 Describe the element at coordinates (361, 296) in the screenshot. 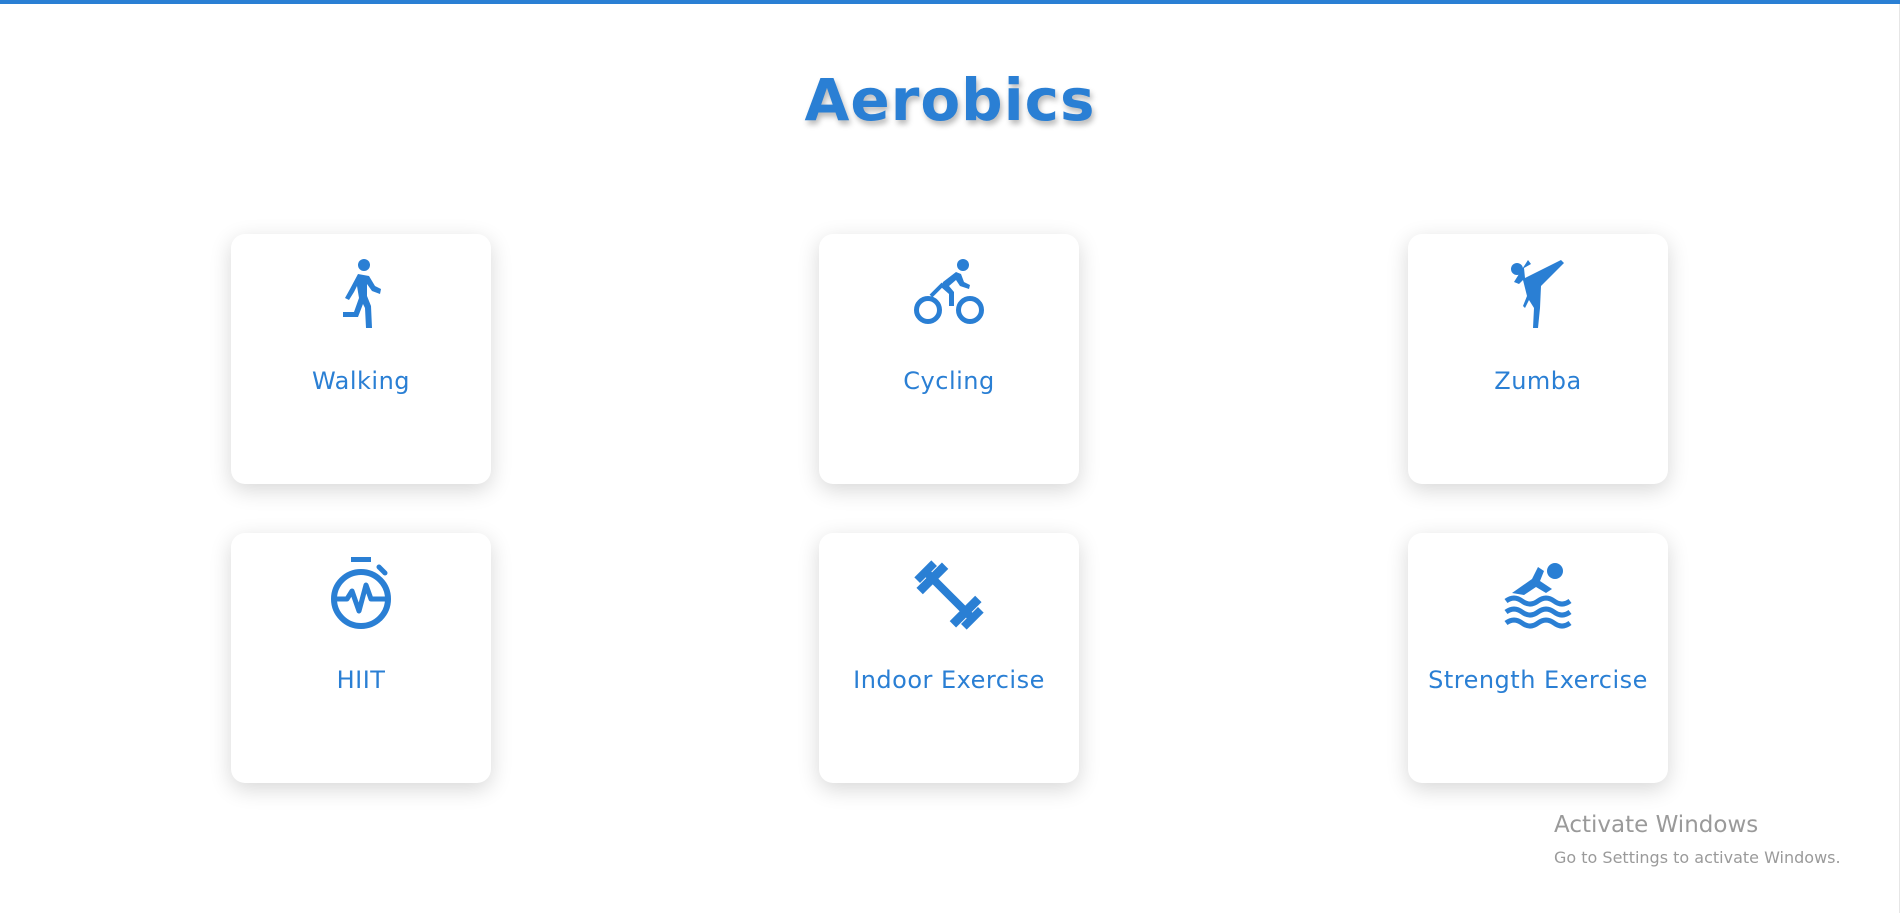

I see `walking-icon` at that location.